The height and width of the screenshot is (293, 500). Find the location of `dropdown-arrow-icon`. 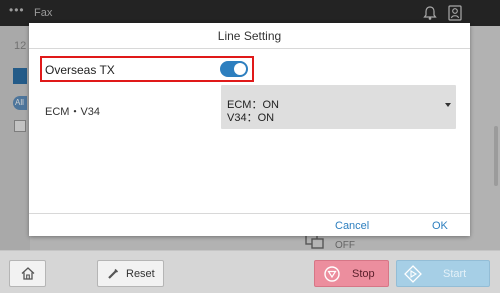

dropdown-arrow-icon is located at coordinates (448, 105).